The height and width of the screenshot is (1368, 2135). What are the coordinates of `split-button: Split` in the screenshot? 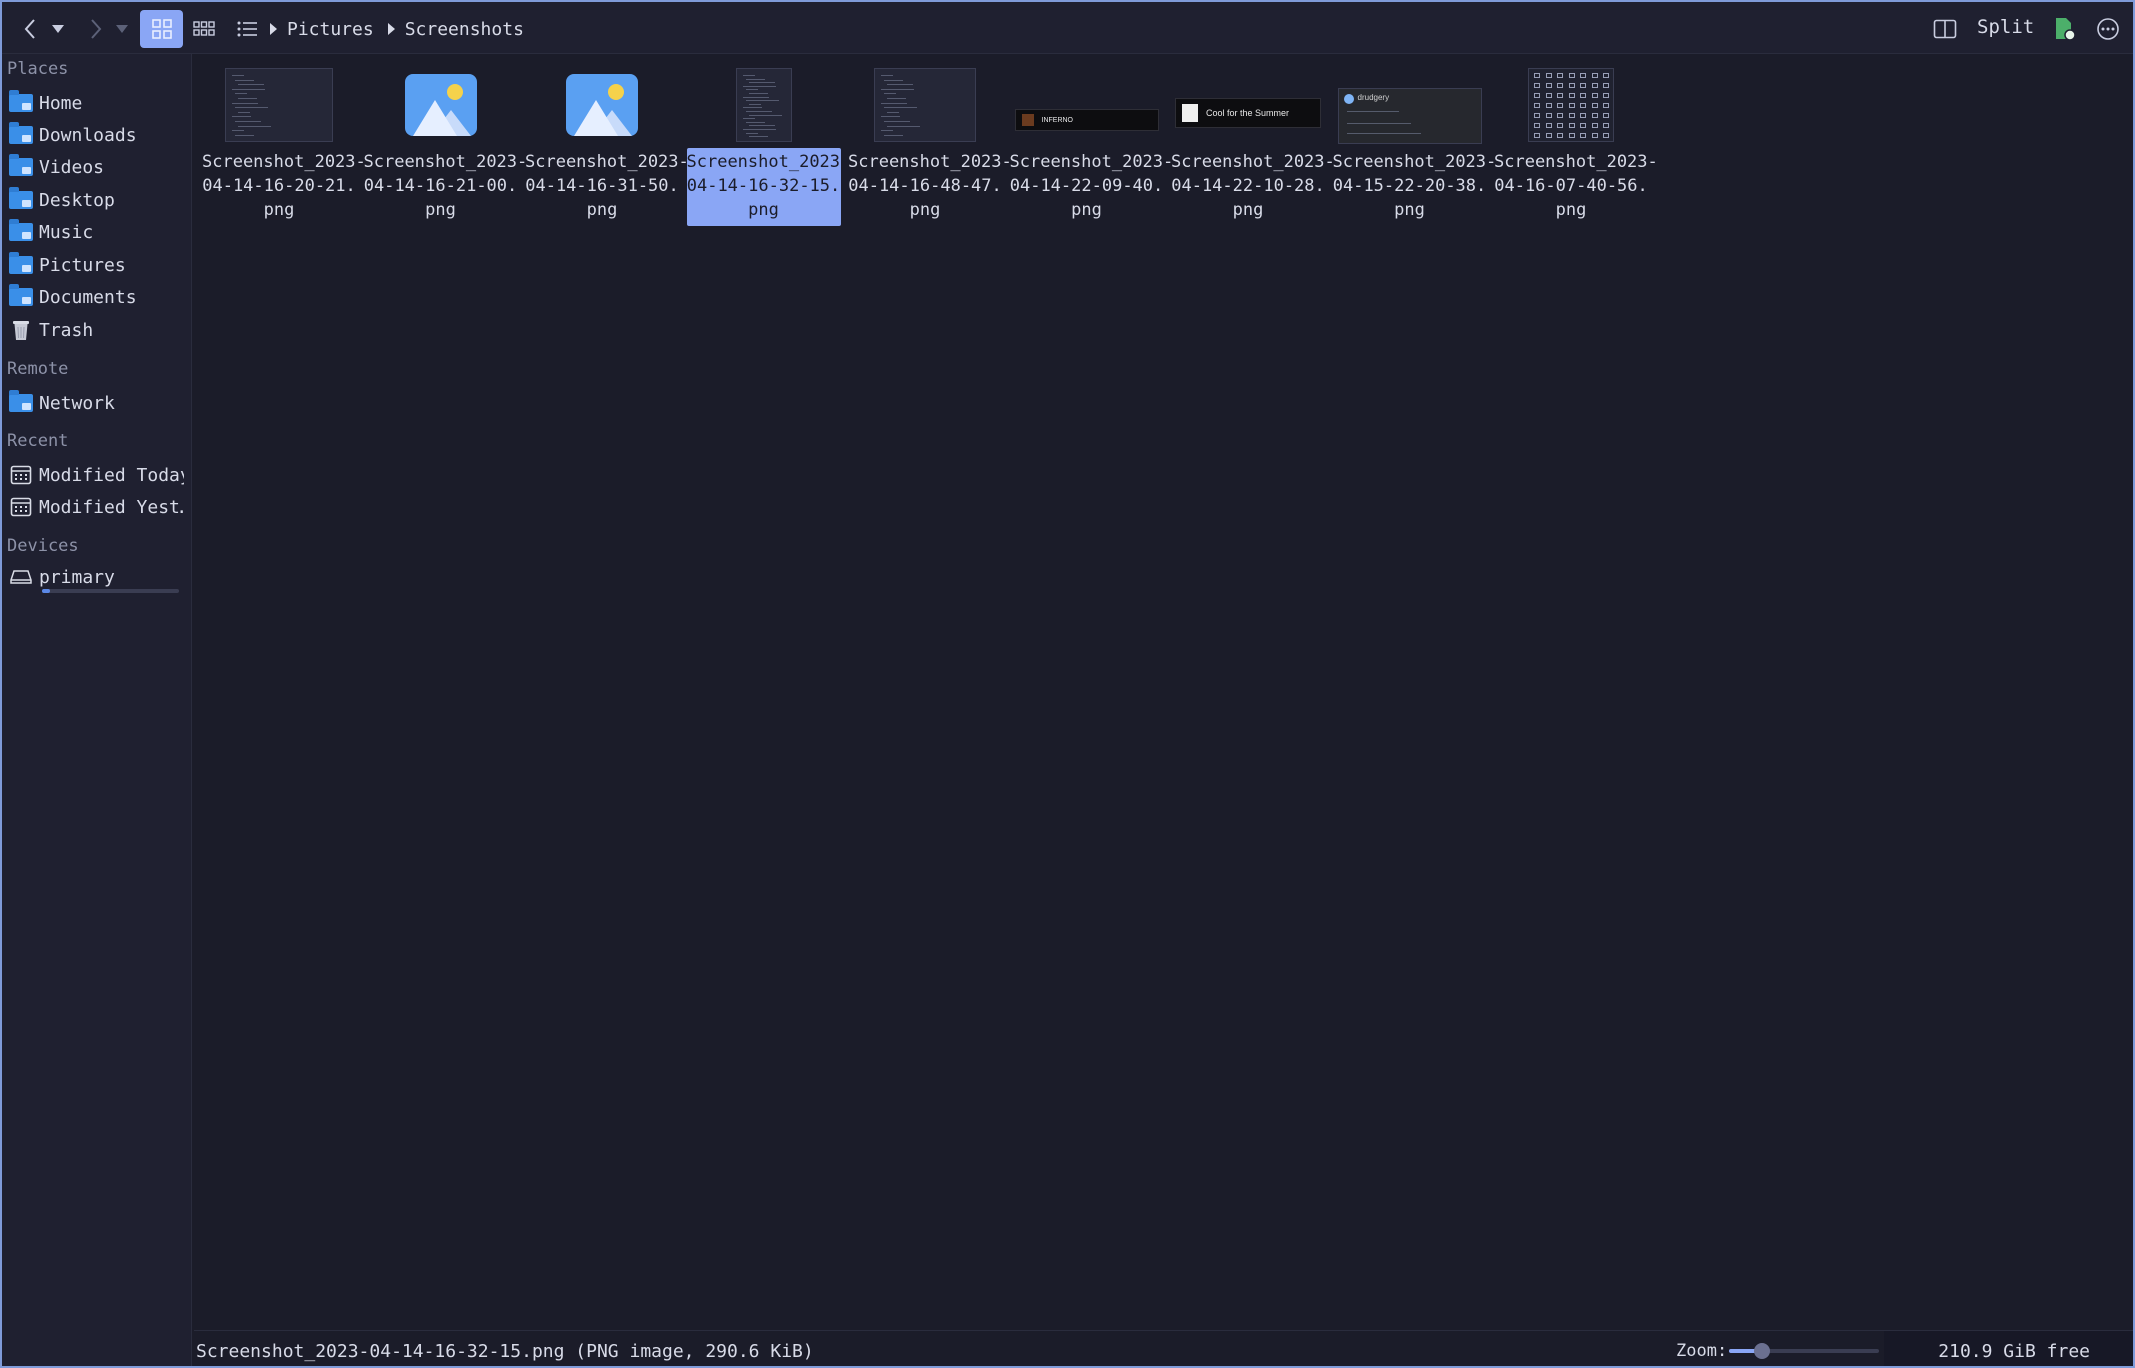 It's located at (2005, 27).